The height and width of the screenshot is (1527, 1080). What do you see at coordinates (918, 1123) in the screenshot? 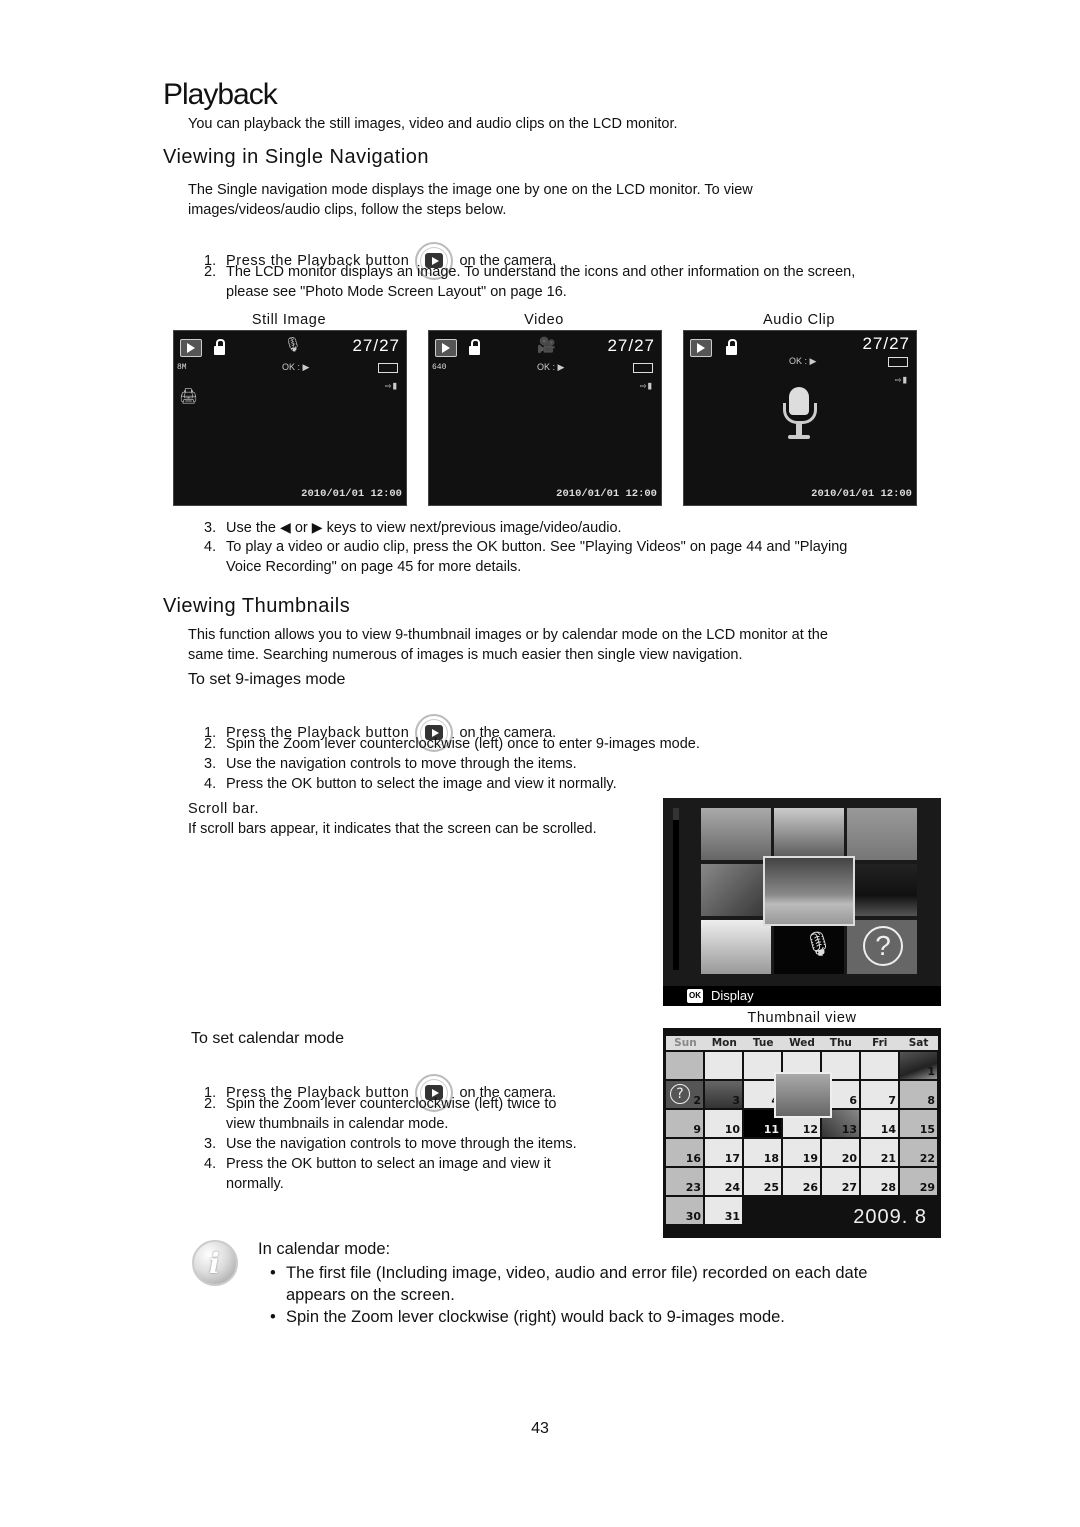
I see `calendar-day-cell: 15` at bounding box center [918, 1123].